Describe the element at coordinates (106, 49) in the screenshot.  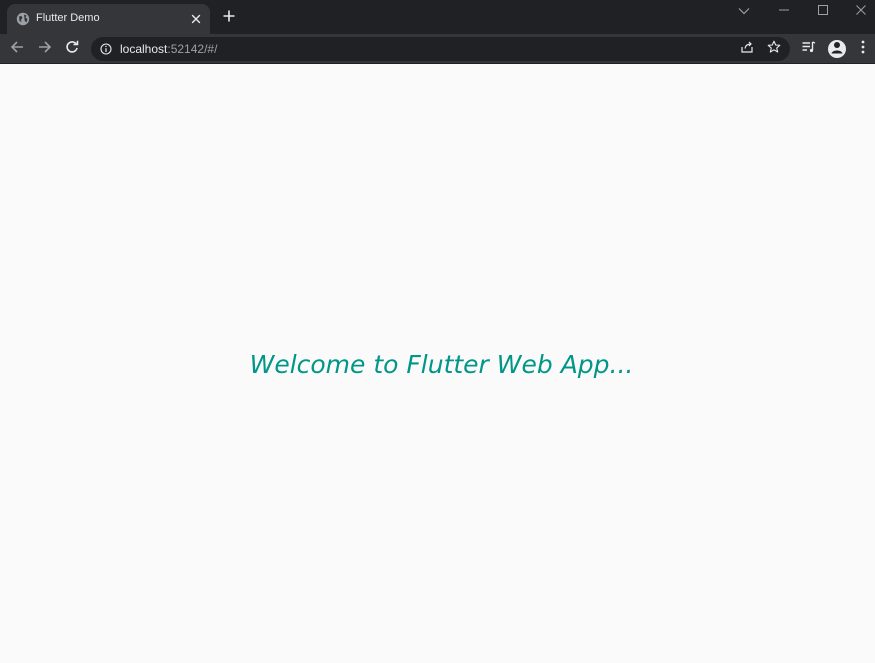
I see `info-icon` at that location.